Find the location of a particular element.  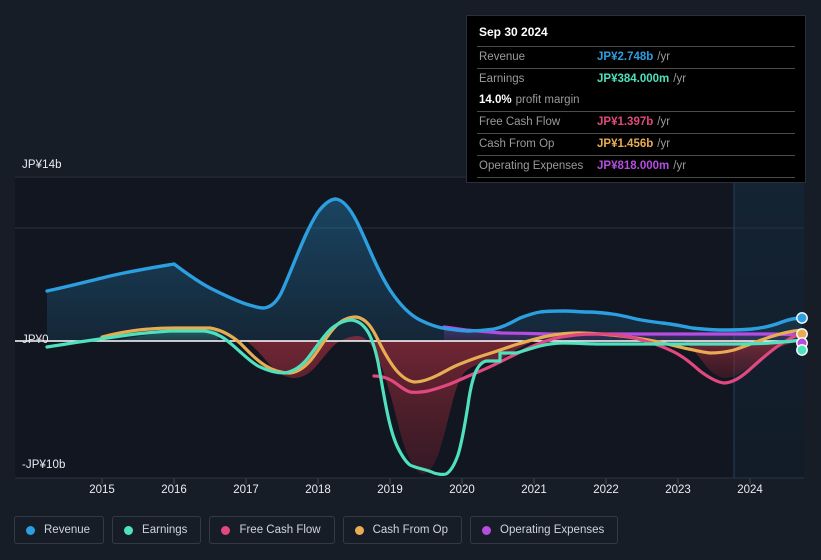

tooltip-unit-free-cash-flow: /yr is located at coordinates (664, 122).